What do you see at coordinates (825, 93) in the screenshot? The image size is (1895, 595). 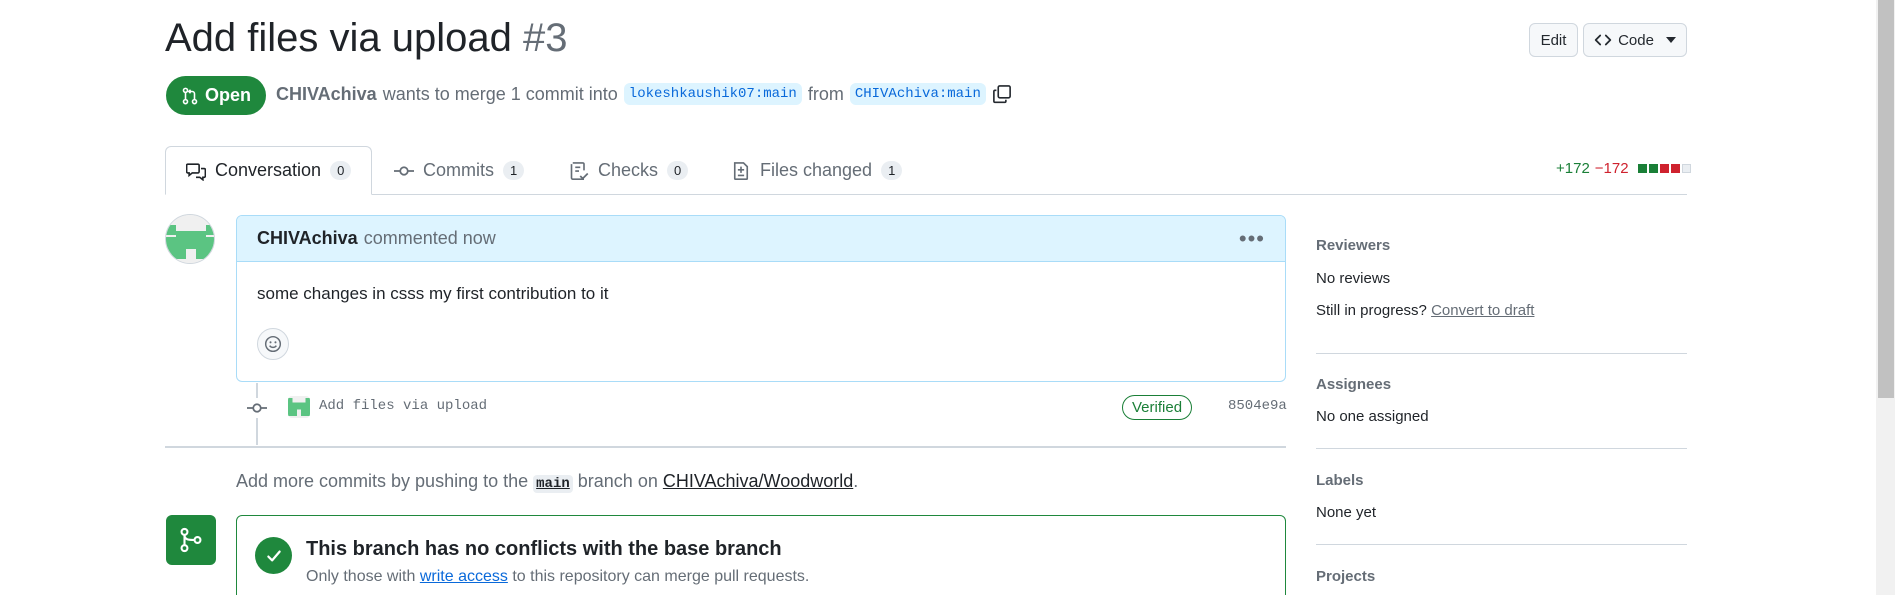 I see `pr-meta-from: from` at bounding box center [825, 93].